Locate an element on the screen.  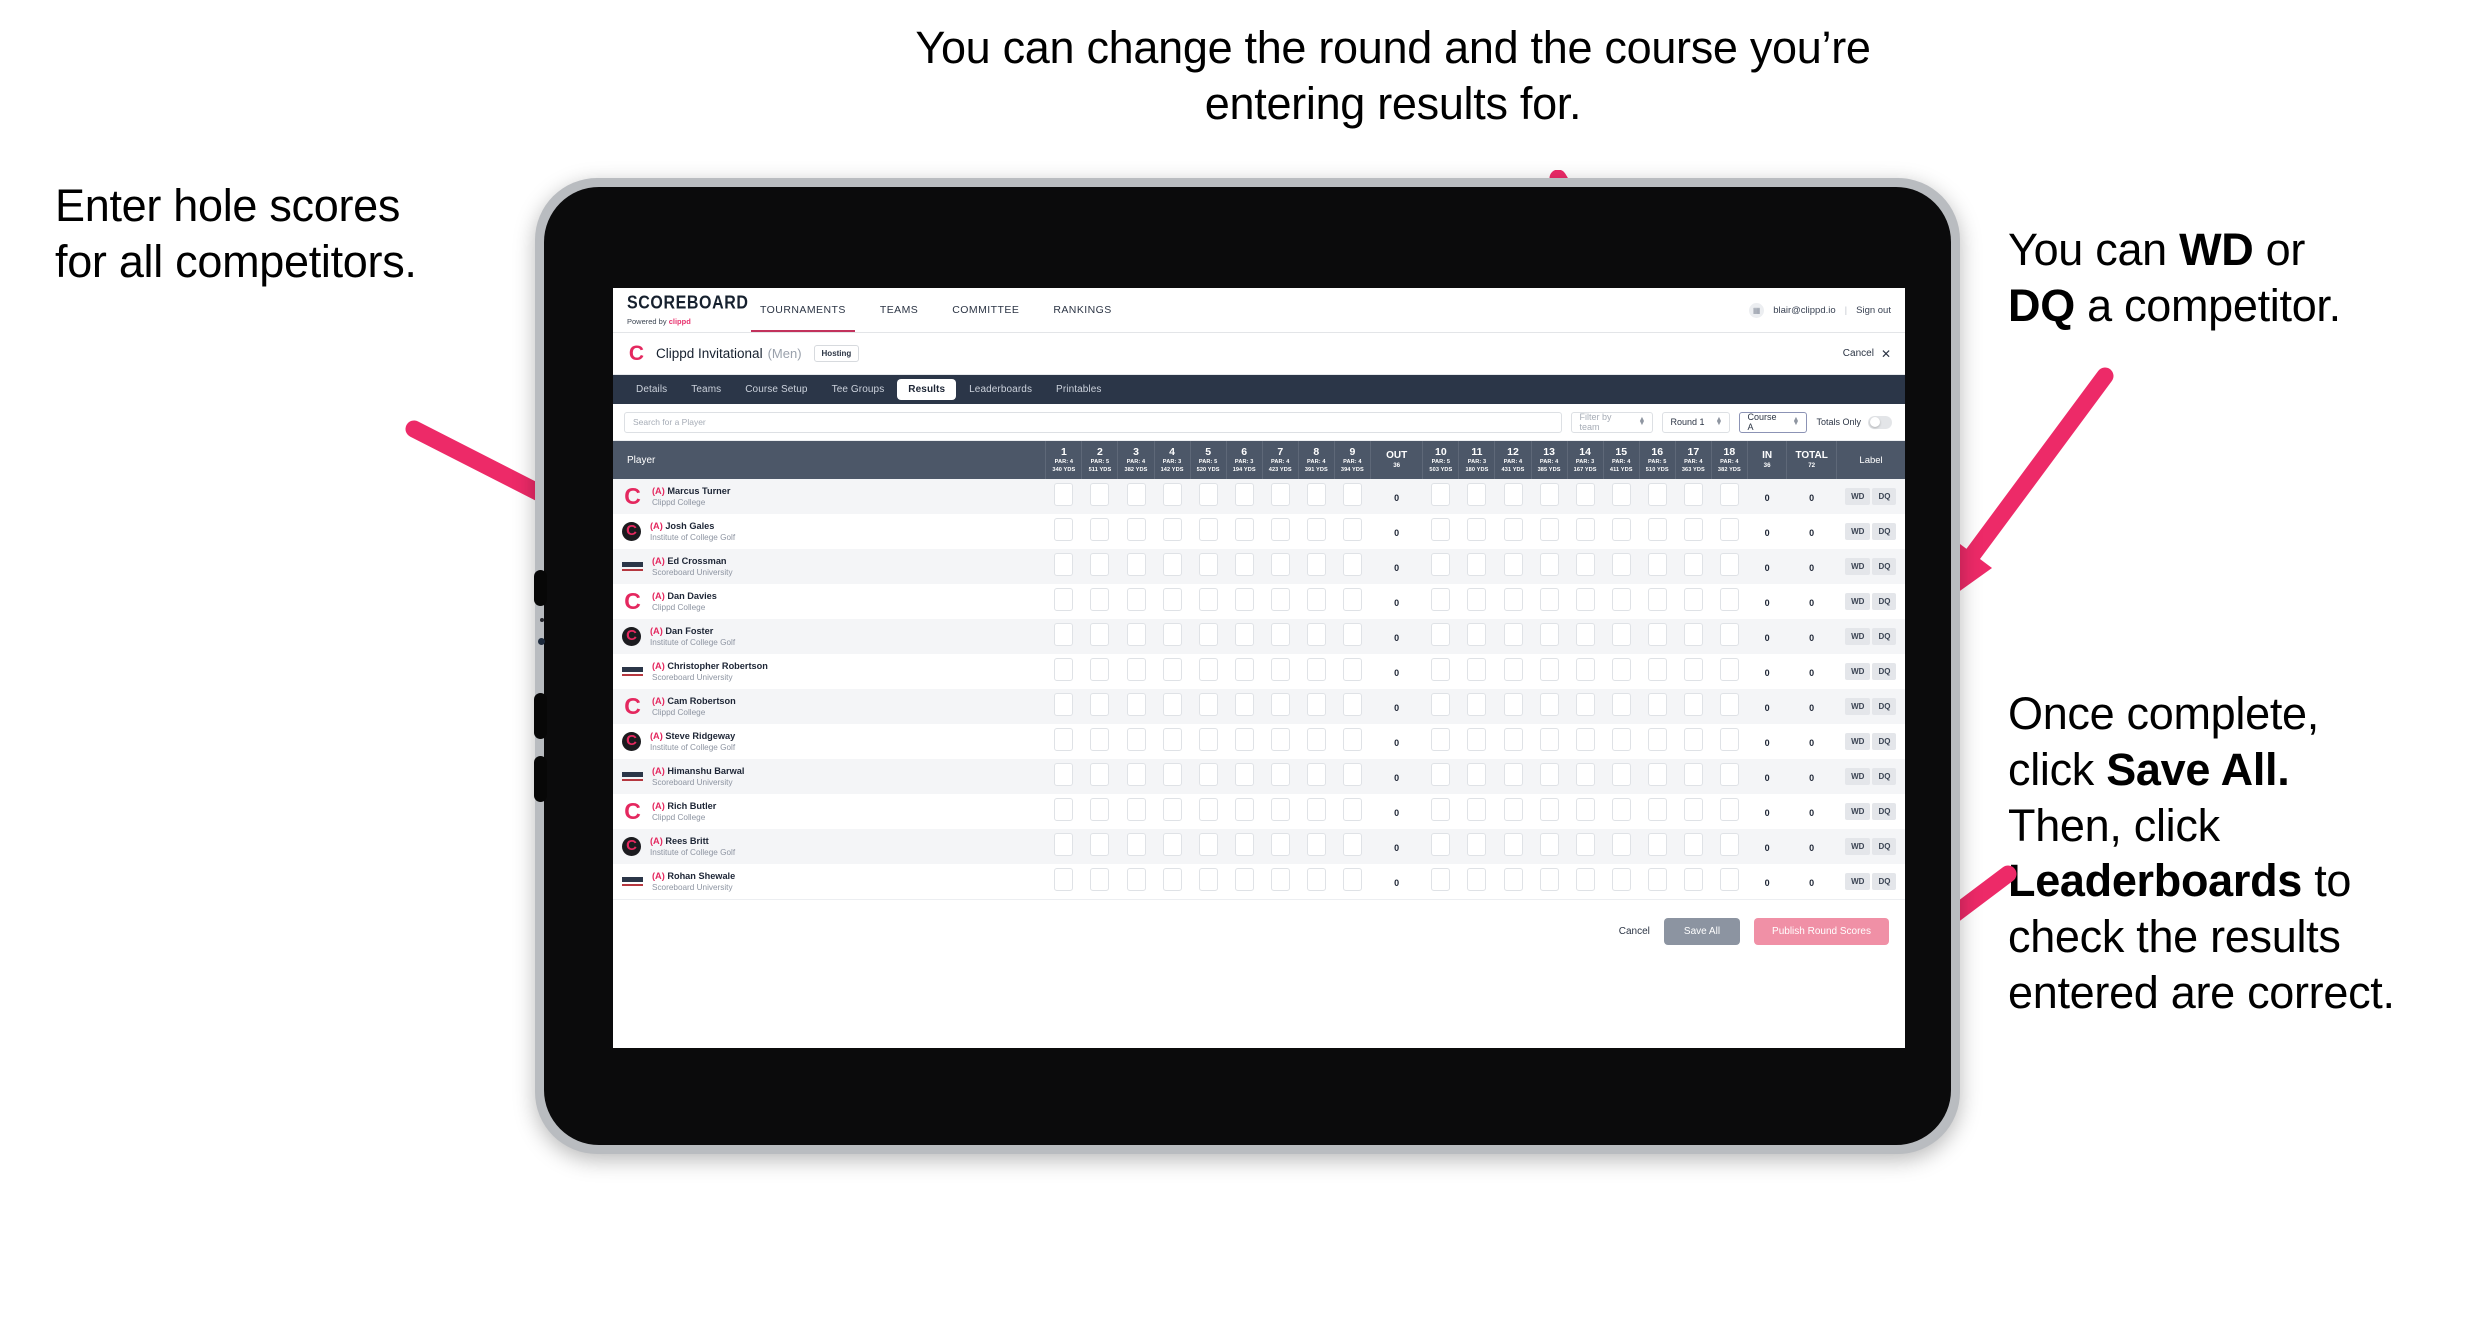
cancel-button: Cancel ✕ is located at coordinates (1867, 354).